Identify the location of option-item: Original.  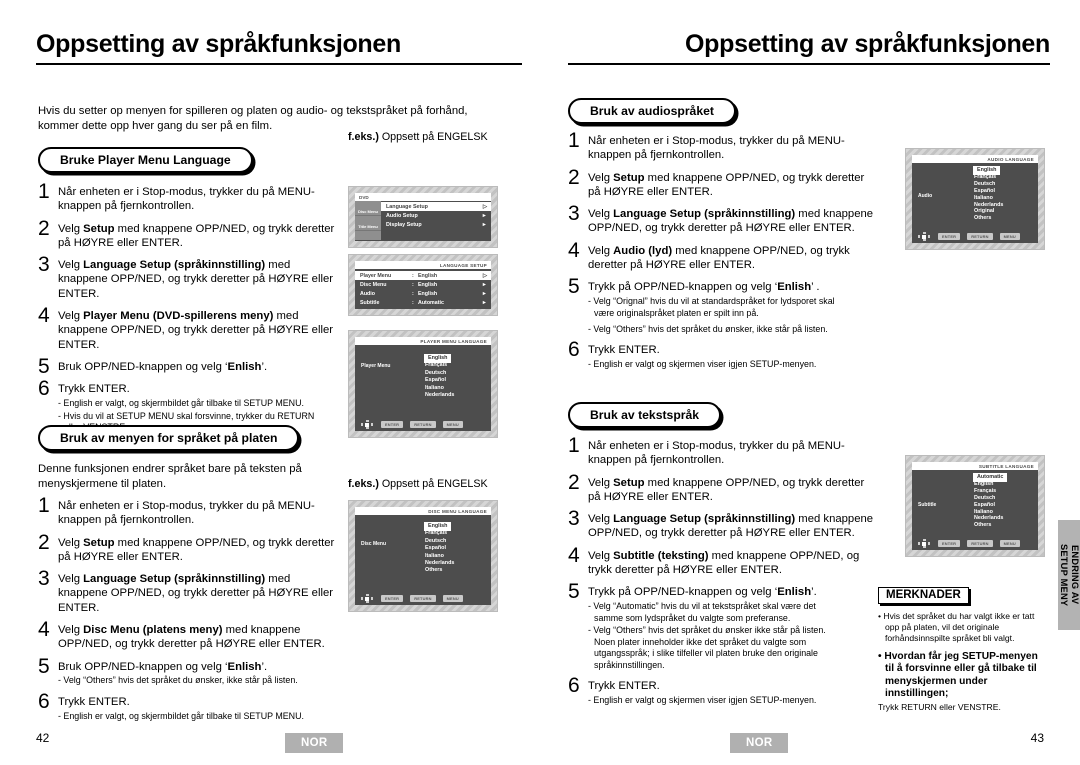
(984, 211).